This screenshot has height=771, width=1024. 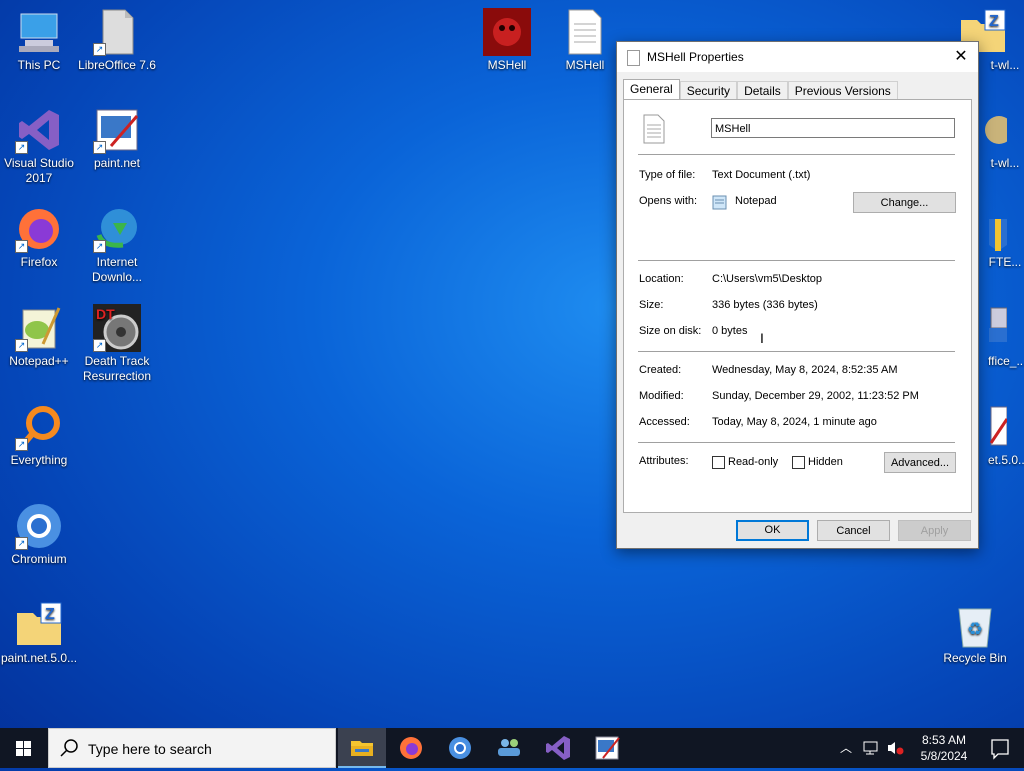 What do you see at coordinates (1000, 748) in the screenshot?
I see `notification-center-button` at bounding box center [1000, 748].